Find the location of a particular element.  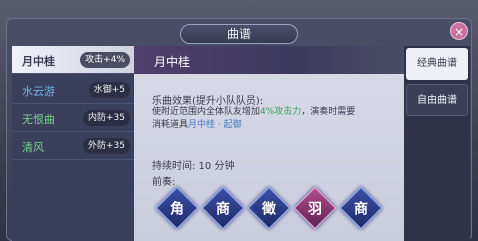

effect-desc-part: 消耗道具 is located at coordinates (170, 125).